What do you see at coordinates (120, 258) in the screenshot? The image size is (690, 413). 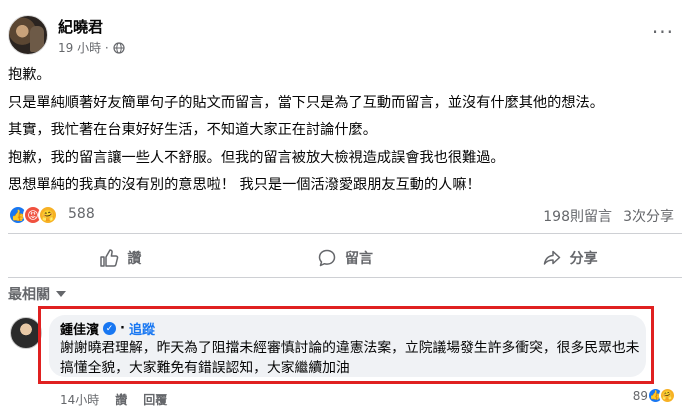 I see `like-button: 讚` at bounding box center [120, 258].